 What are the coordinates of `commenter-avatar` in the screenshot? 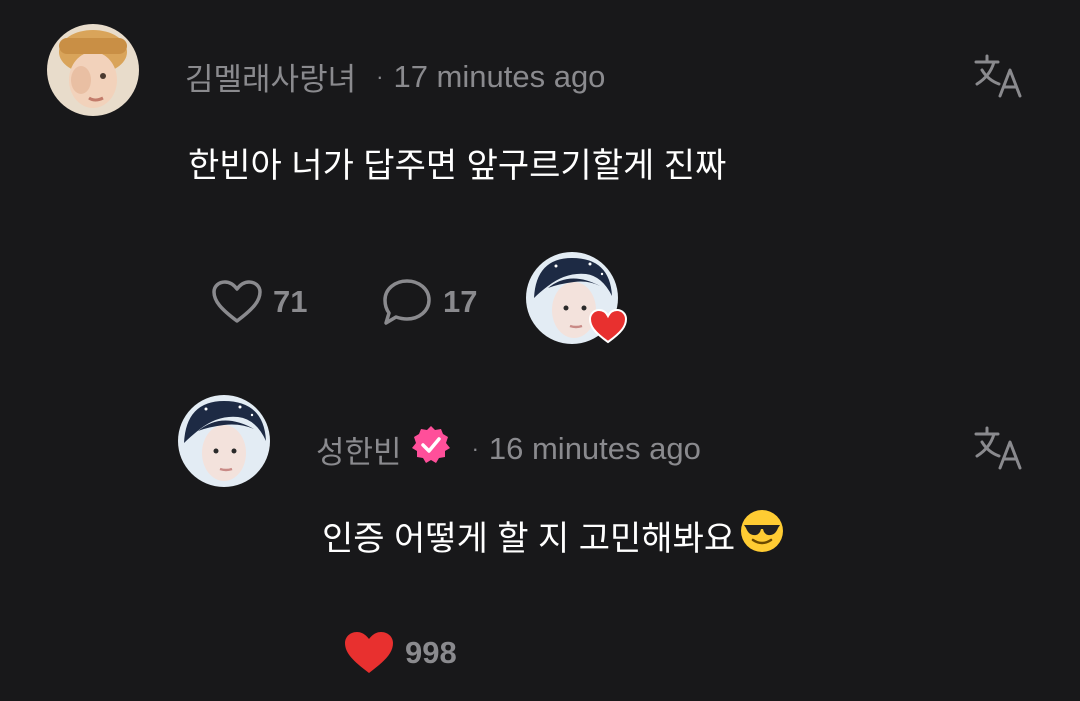 It's located at (93, 70).